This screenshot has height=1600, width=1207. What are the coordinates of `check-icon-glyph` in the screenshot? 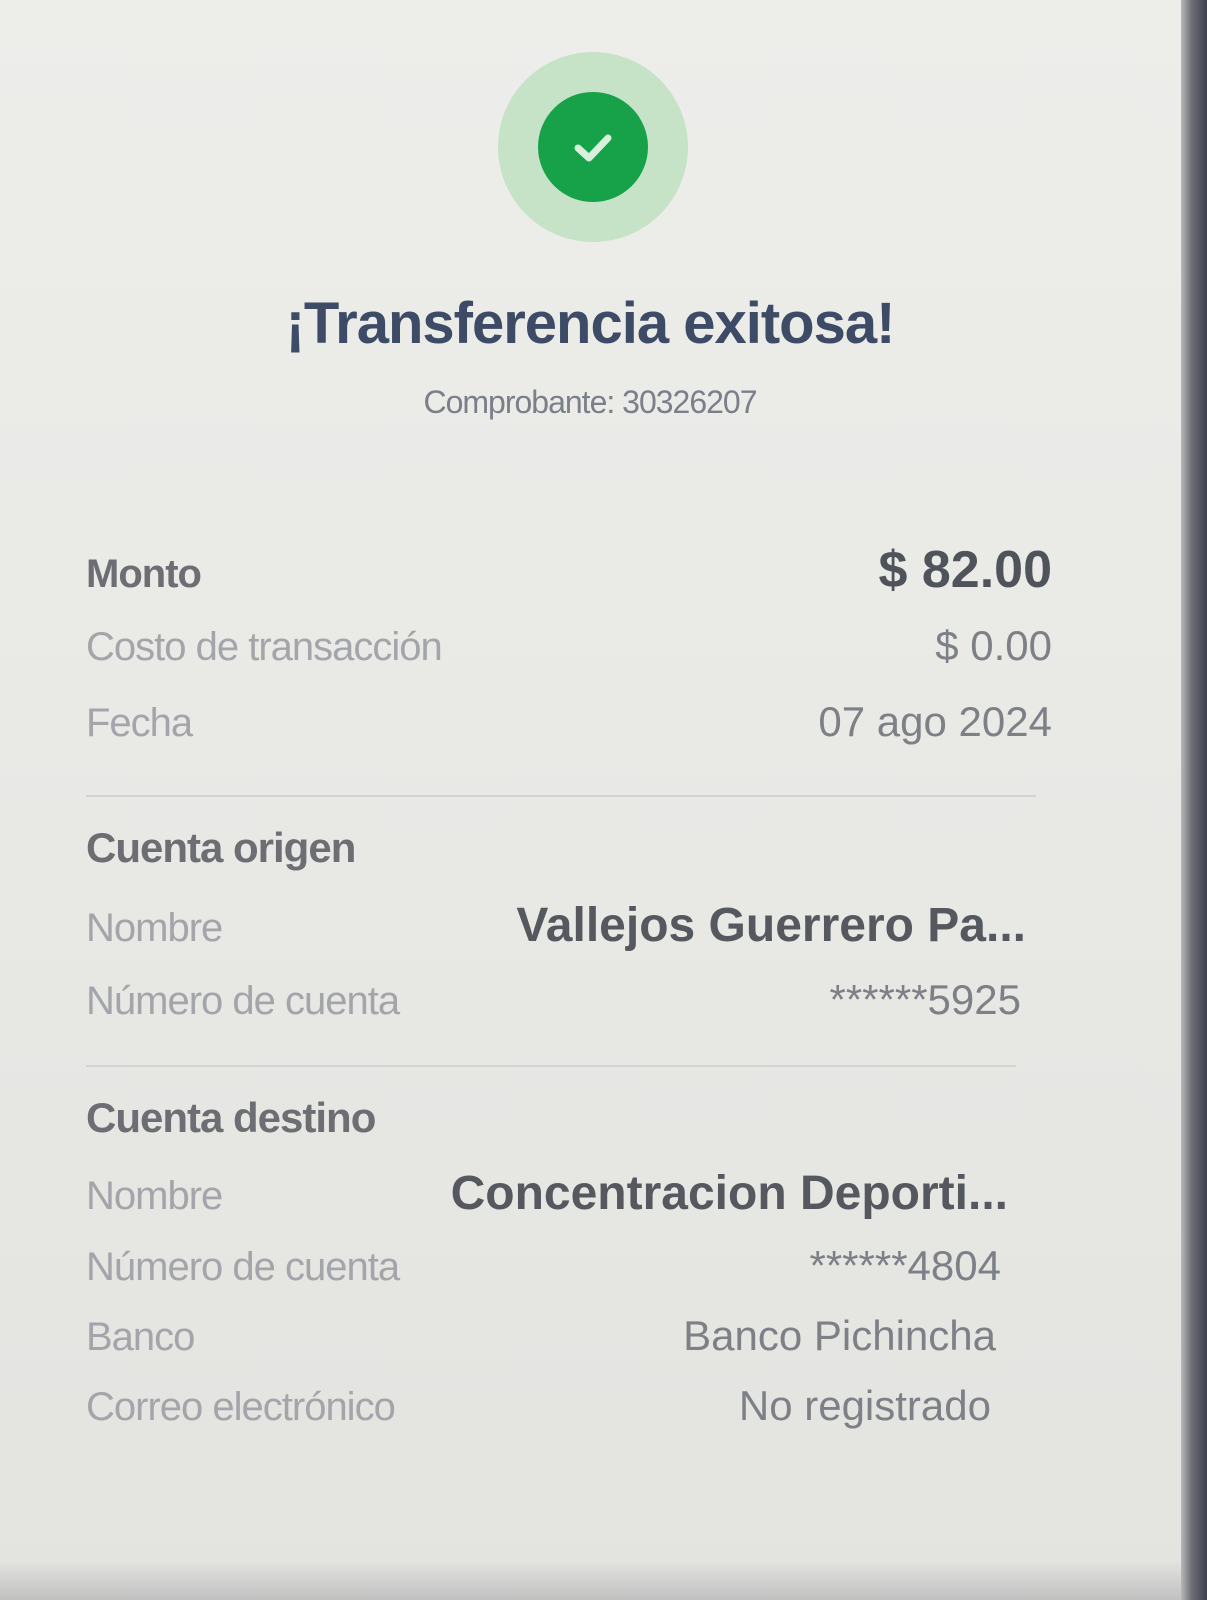 It's located at (593, 148).